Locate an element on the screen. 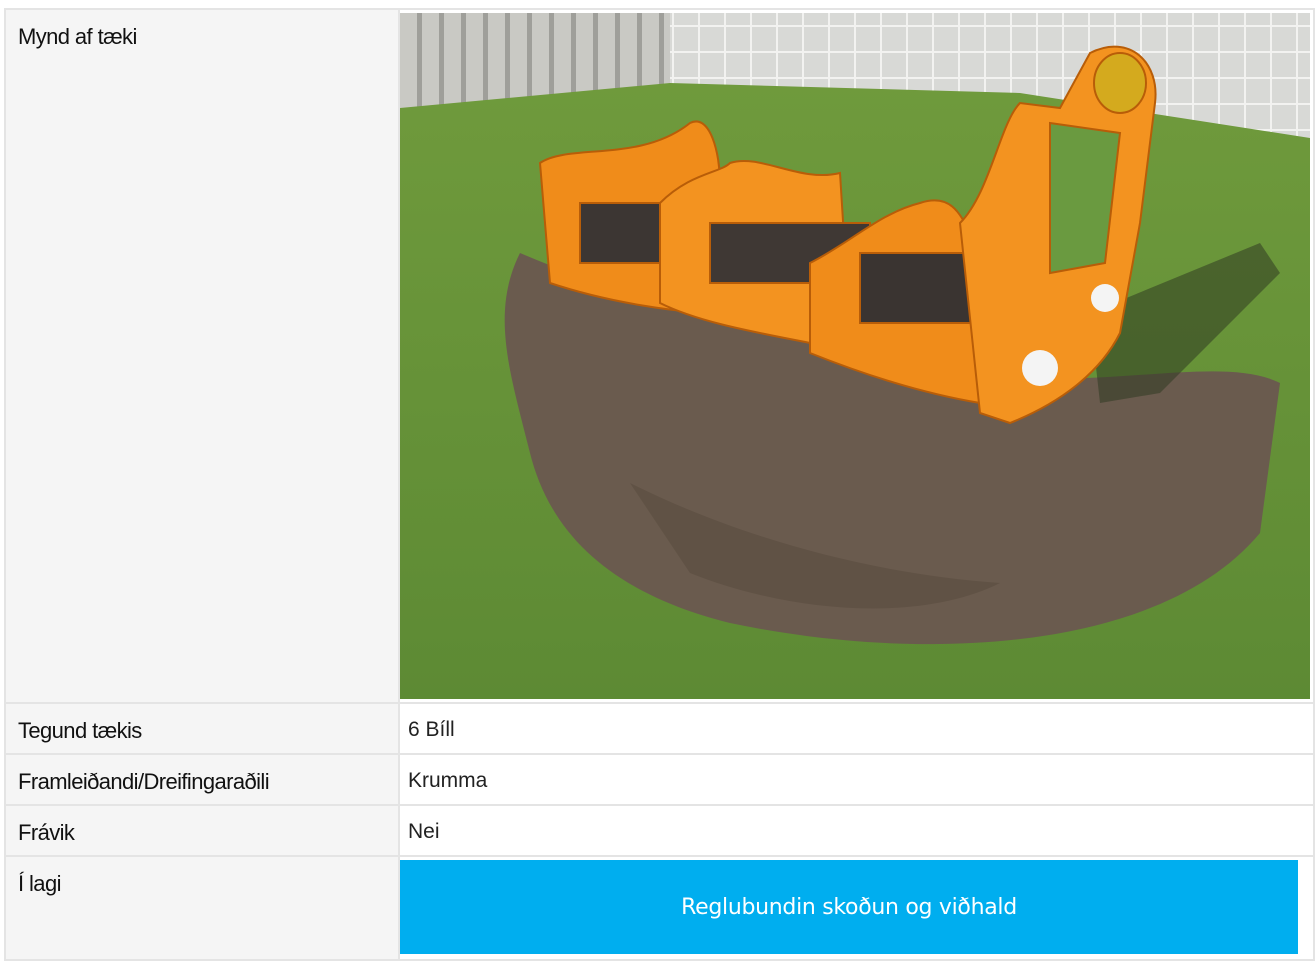 The image size is (1315, 961). row-value-ok: Reglubundin skoðun og viðhald is located at coordinates (856, 908).